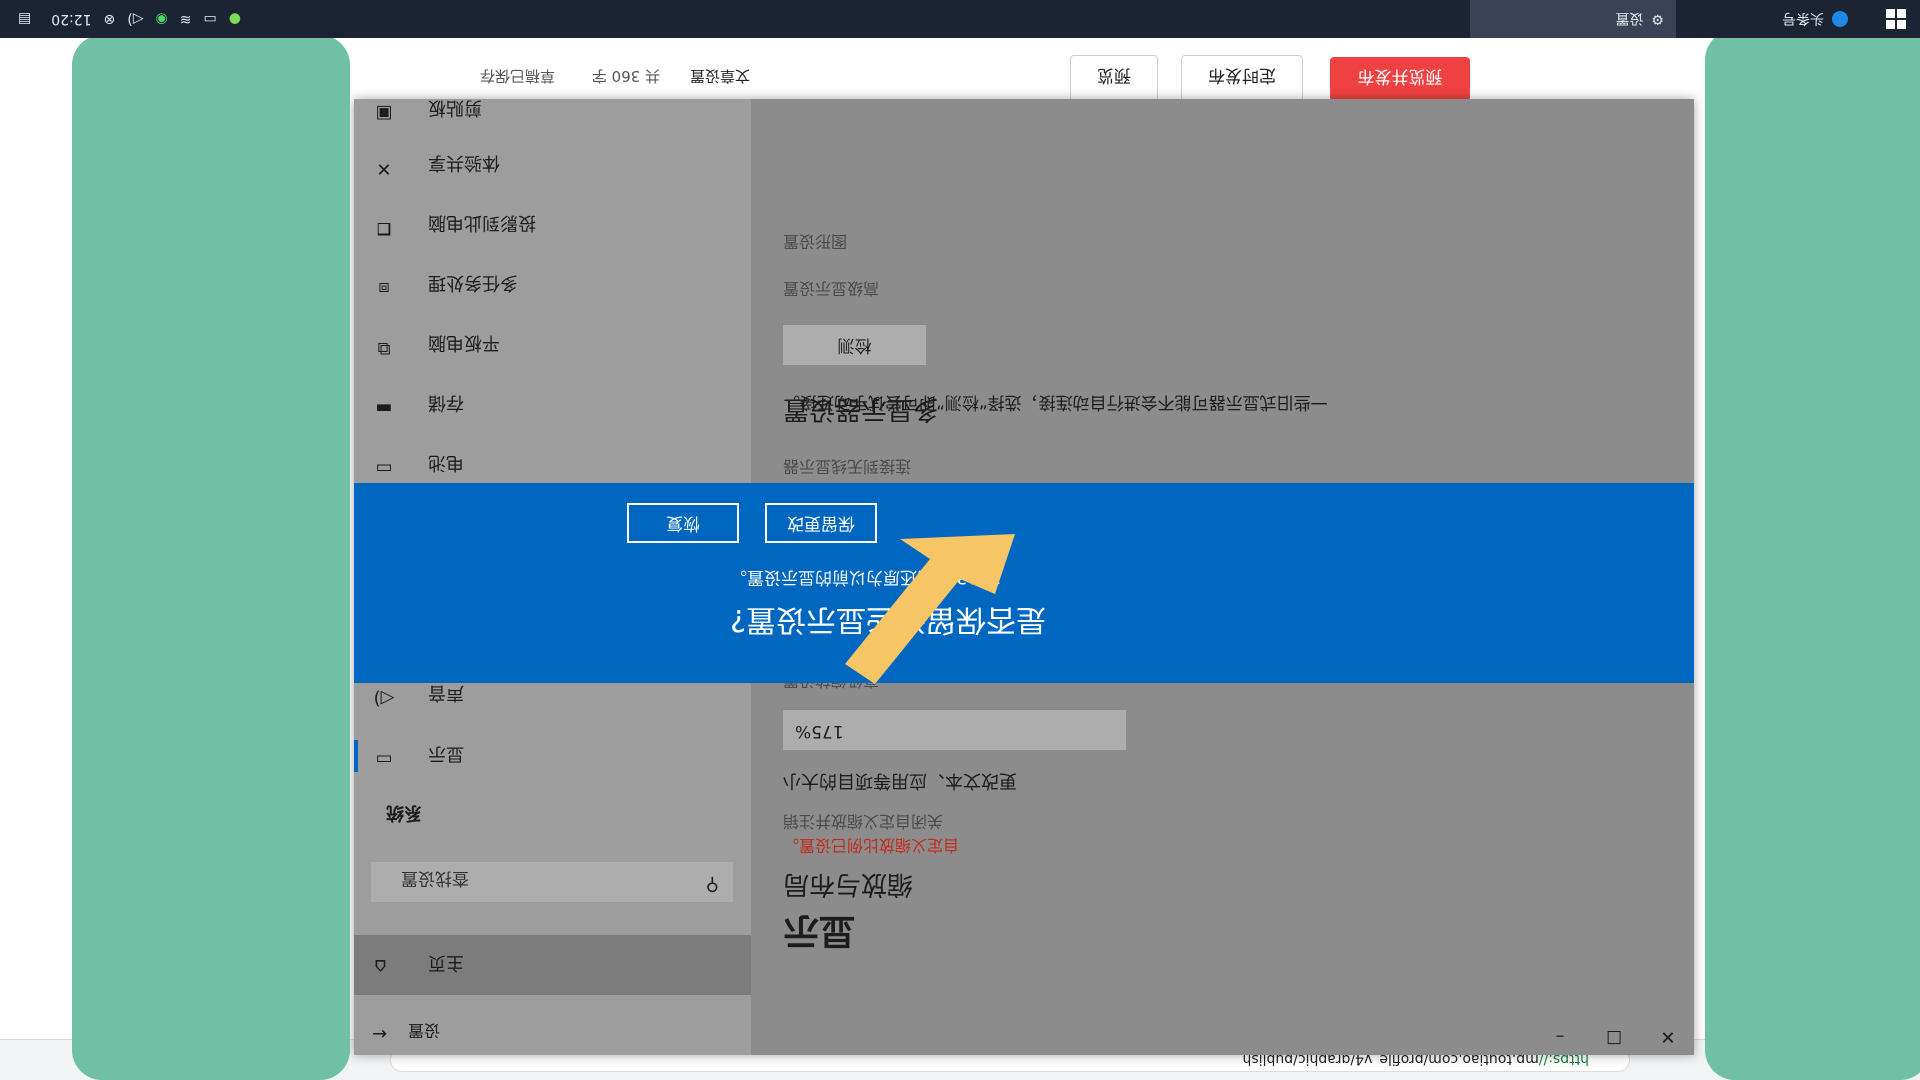  What do you see at coordinates (464, 342) in the screenshot?
I see `nav-item-label: 平板电脑` at bounding box center [464, 342].